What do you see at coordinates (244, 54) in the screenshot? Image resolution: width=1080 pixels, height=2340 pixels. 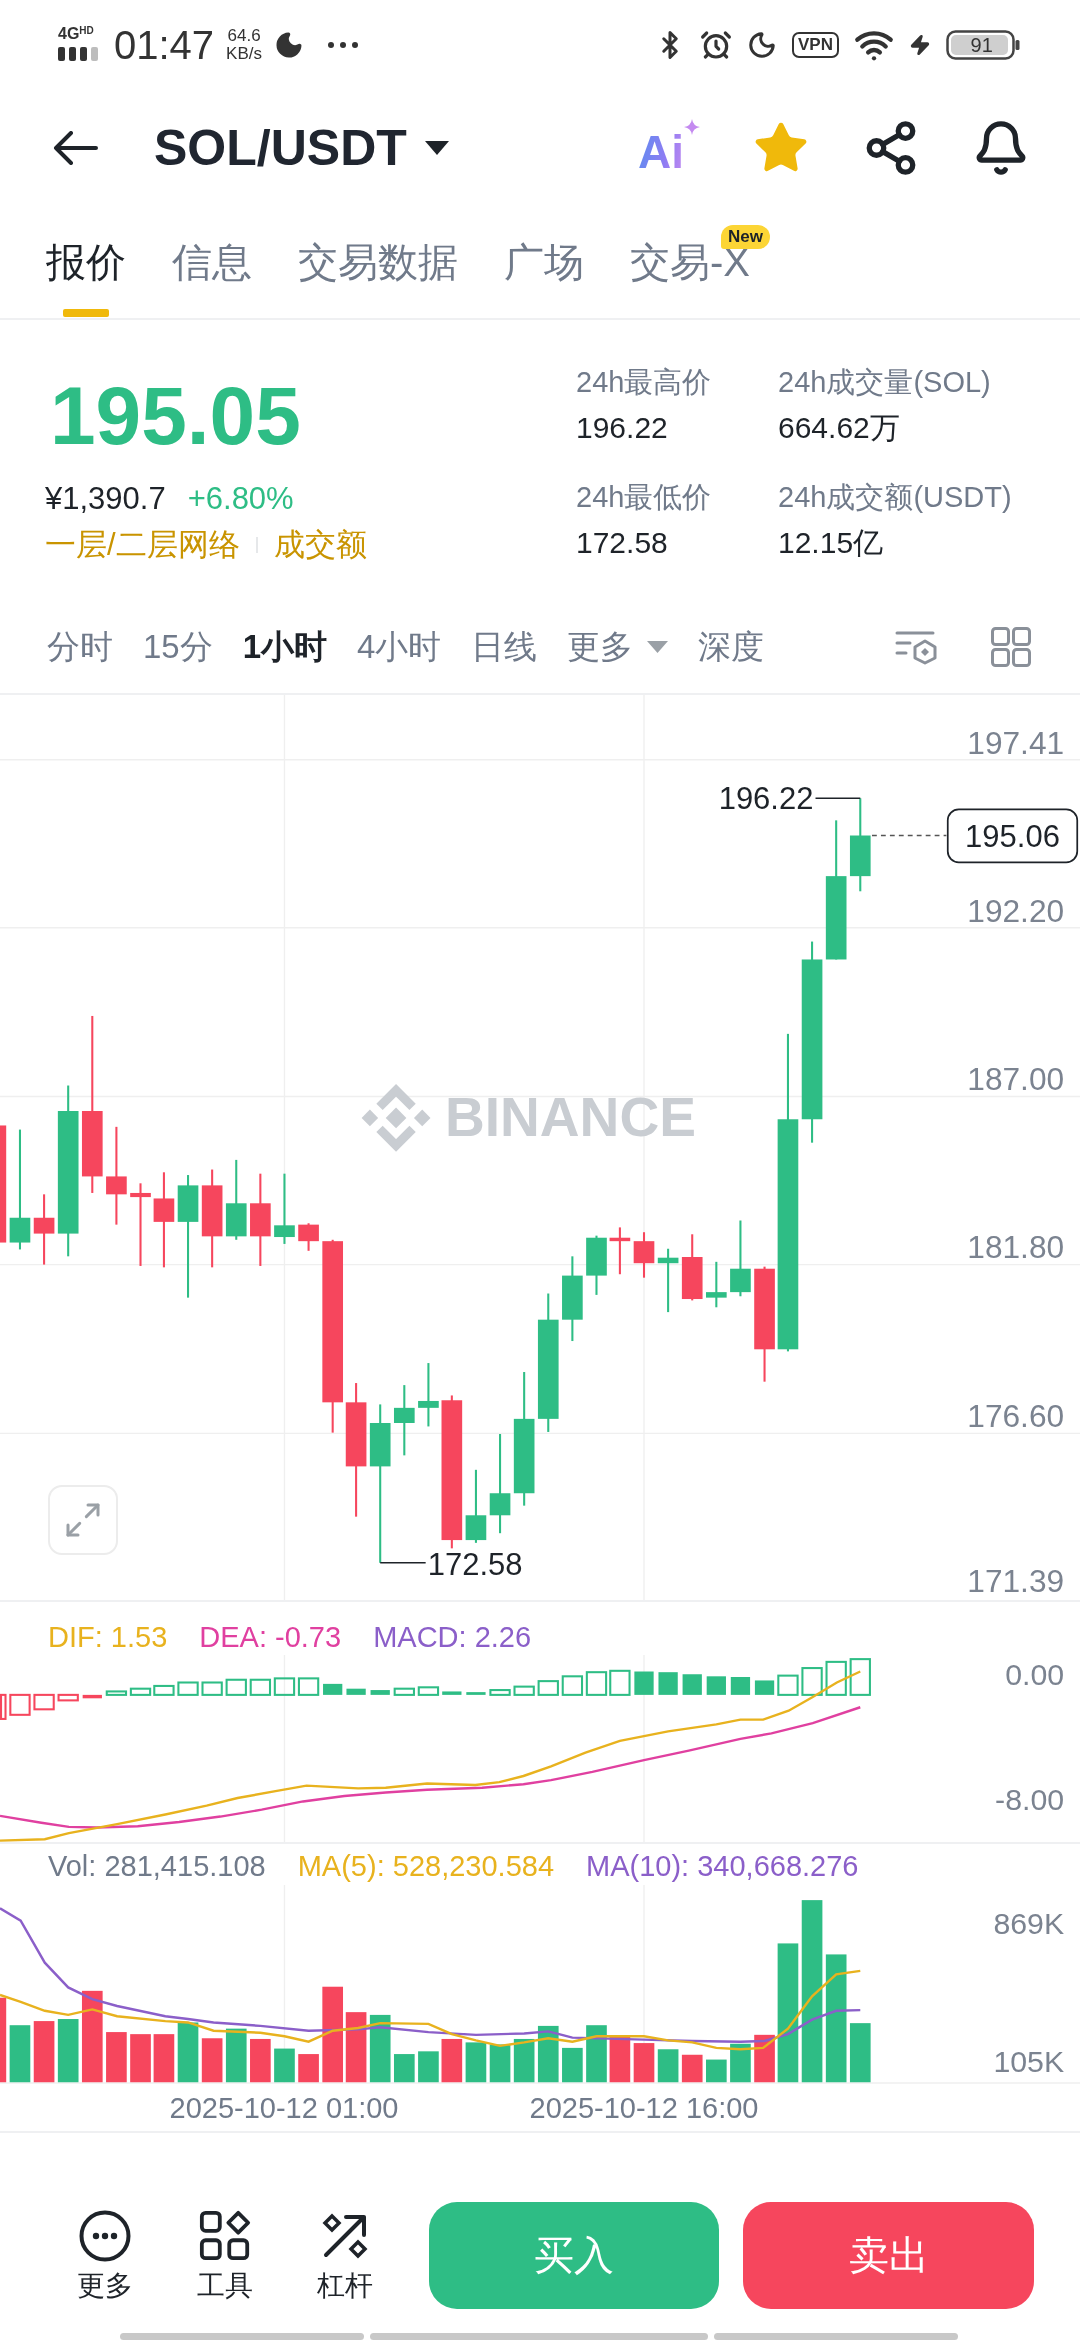 I see `network-speed-unit: KB/s` at bounding box center [244, 54].